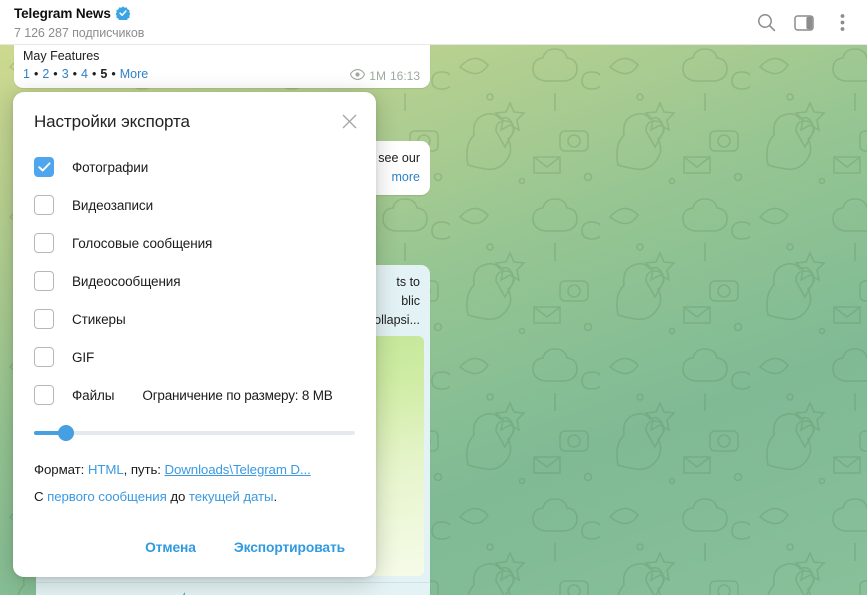 This screenshot has width=867, height=595. I want to click on checkbox-files, so click(44, 395).